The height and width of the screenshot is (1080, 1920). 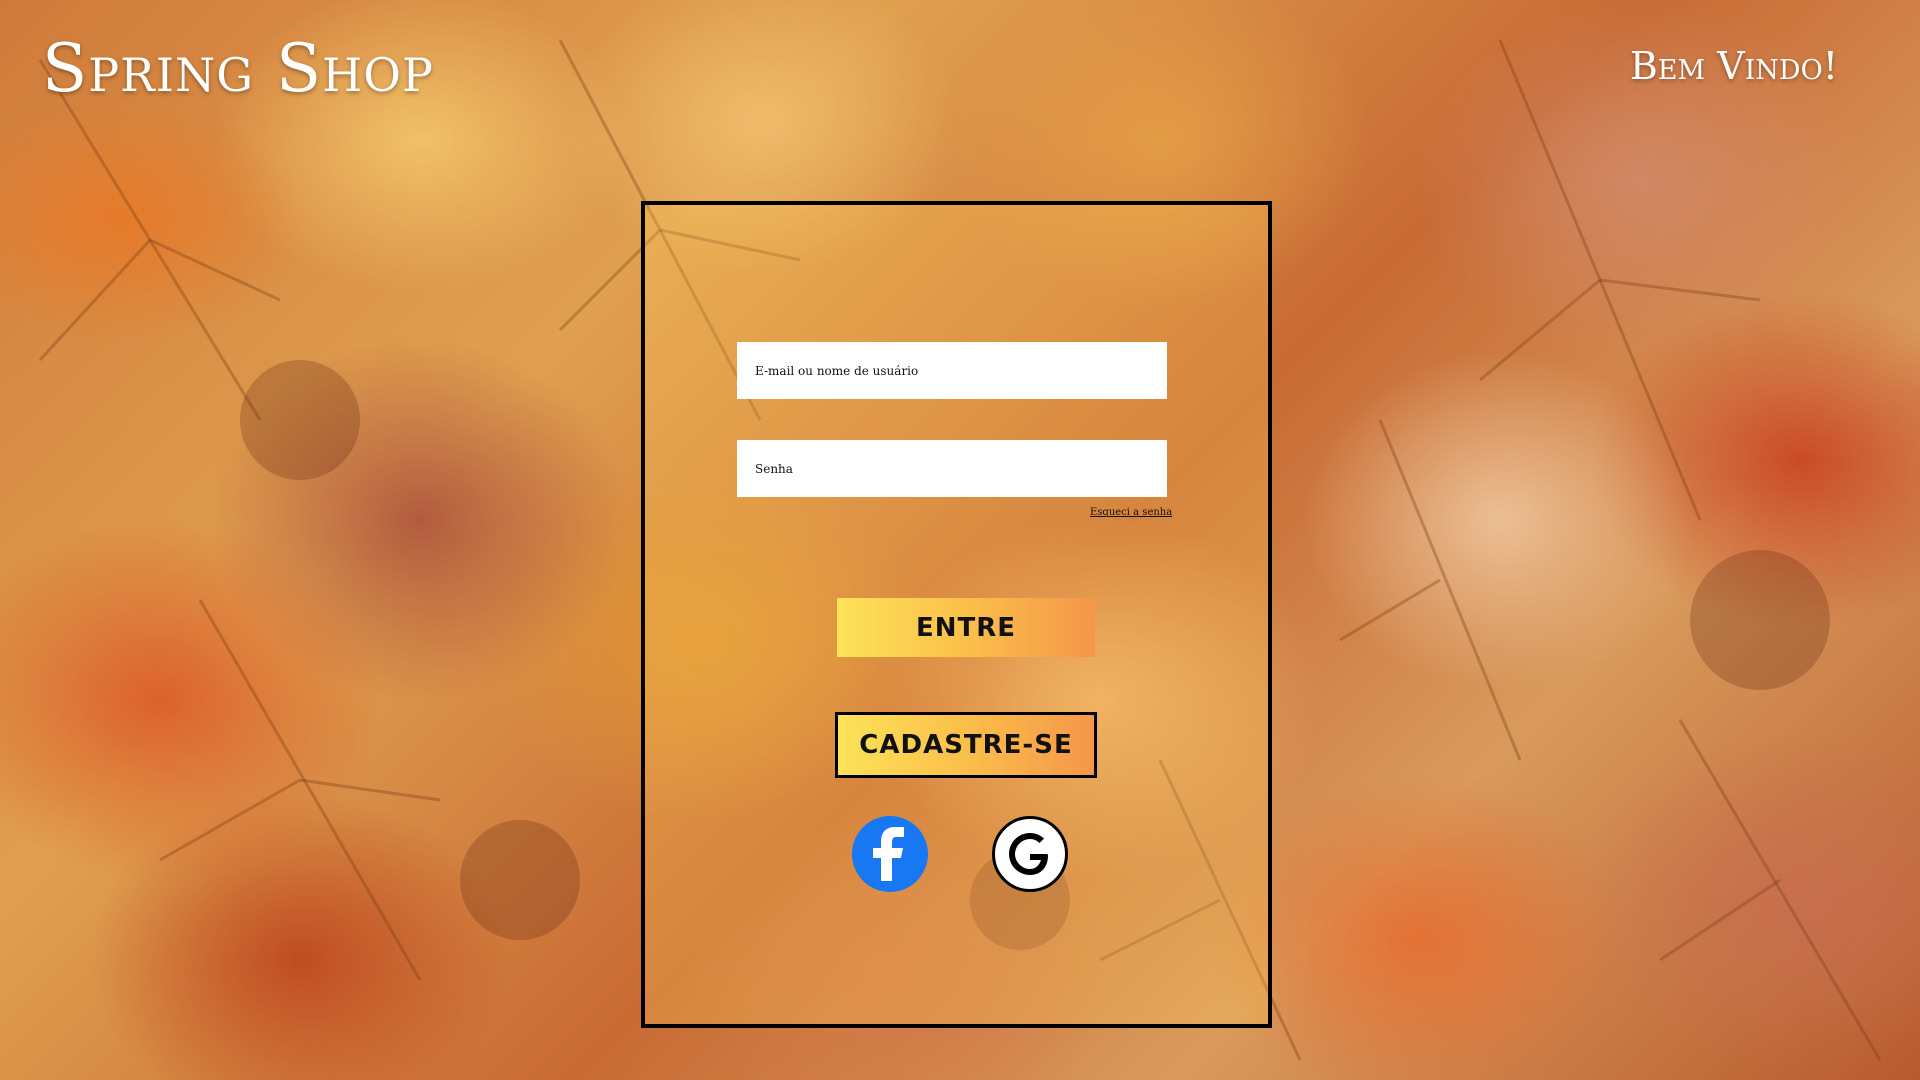 I want to click on facebook-icon, so click(x=888, y=854).